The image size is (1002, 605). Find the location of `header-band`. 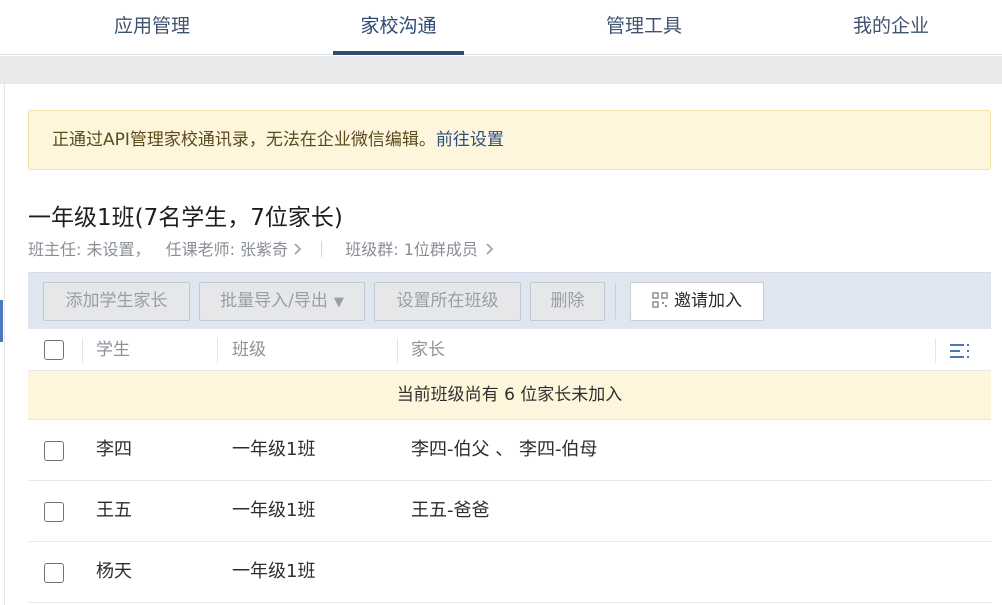

header-band is located at coordinates (501, 70).